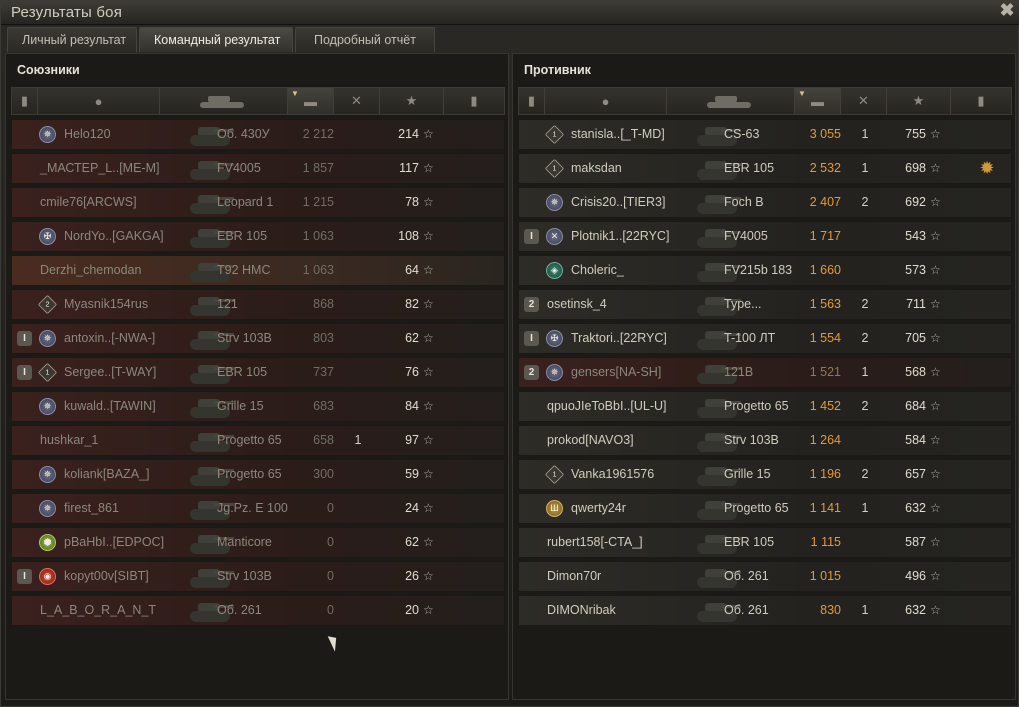  I want to click on xp-value: 64, so click(412, 270).